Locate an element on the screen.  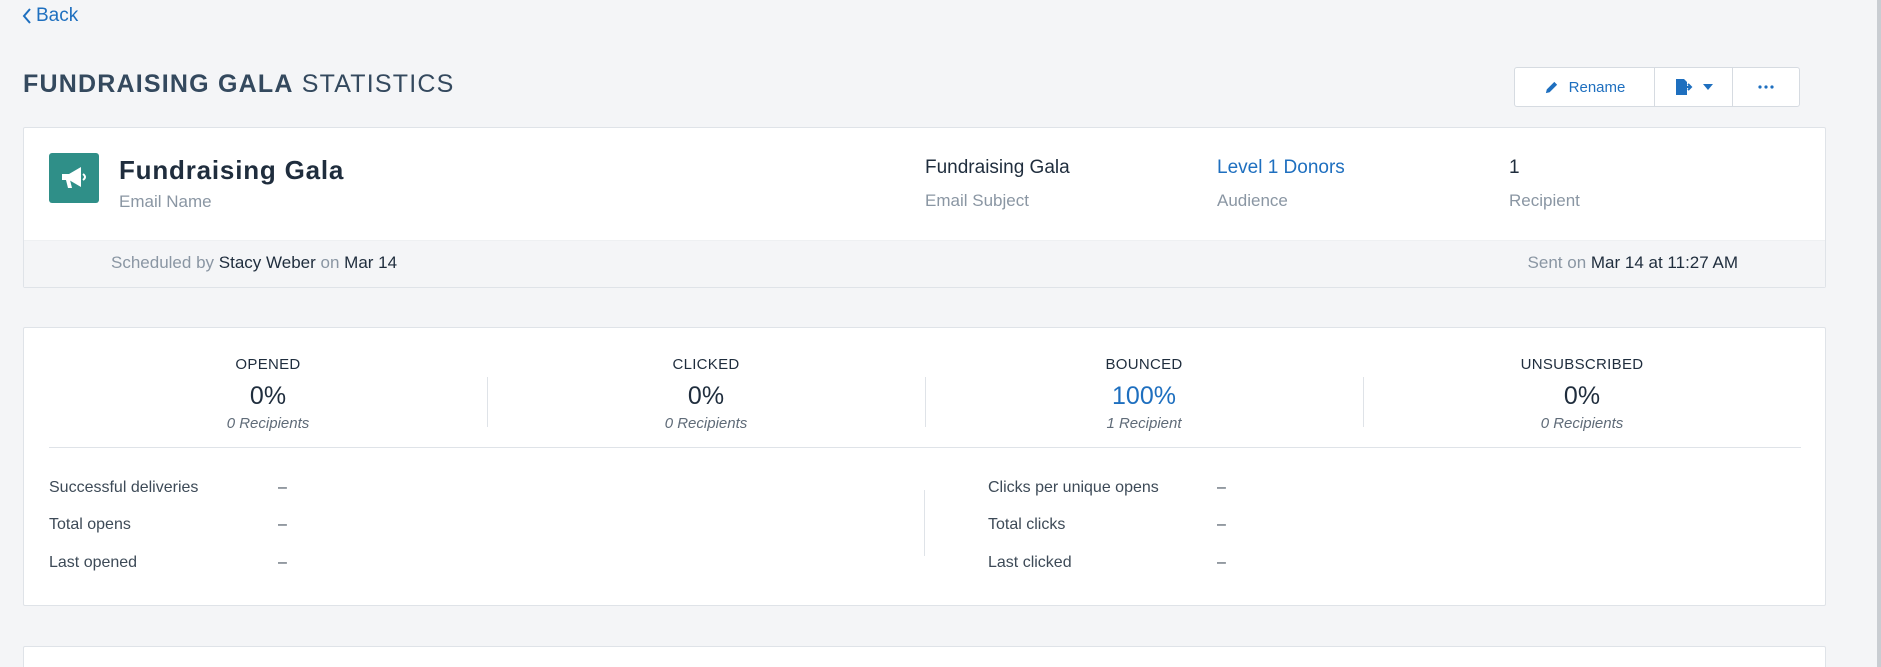
detail-label: Total opens is located at coordinates (90, 524).